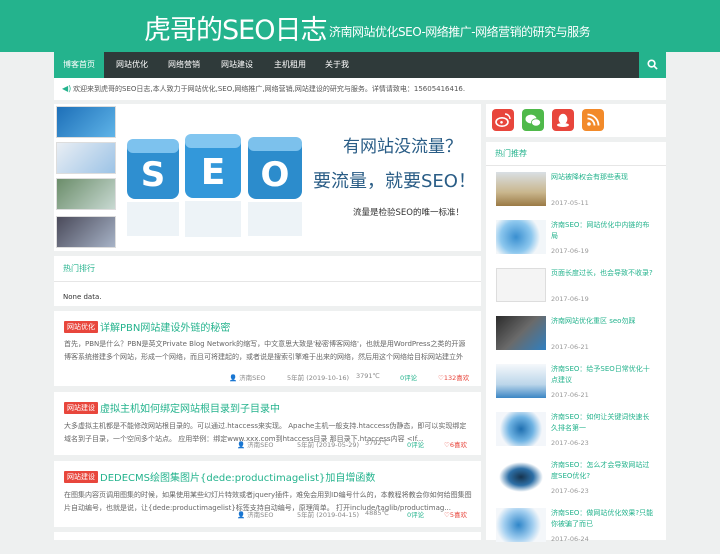 The image size is (720, 554). What do you see at coordinates (328, 515) in the screenshot?
I see `post-date: 5年前 (2019-04-15)` at bounding box center [328, 515].